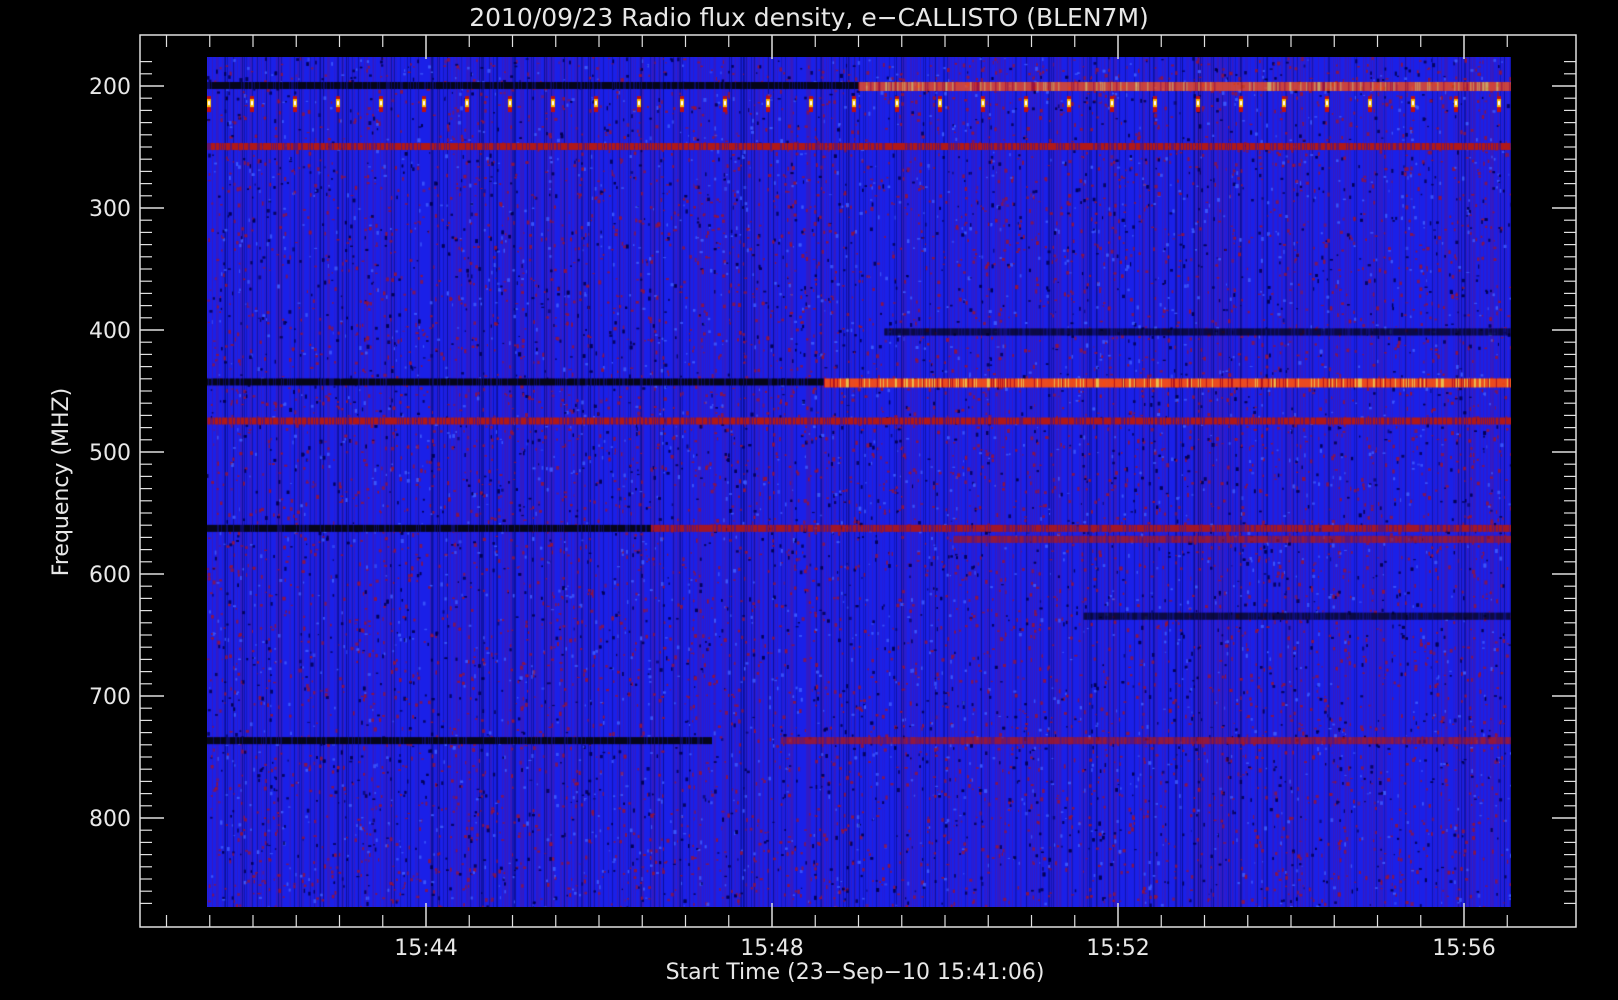 The height and width of the screenshot is (1000, 1618). What do you see at coordinates (110, 209) in the screenshot?
I see `y-tick-label: 300` at bounding box center [110, 209].